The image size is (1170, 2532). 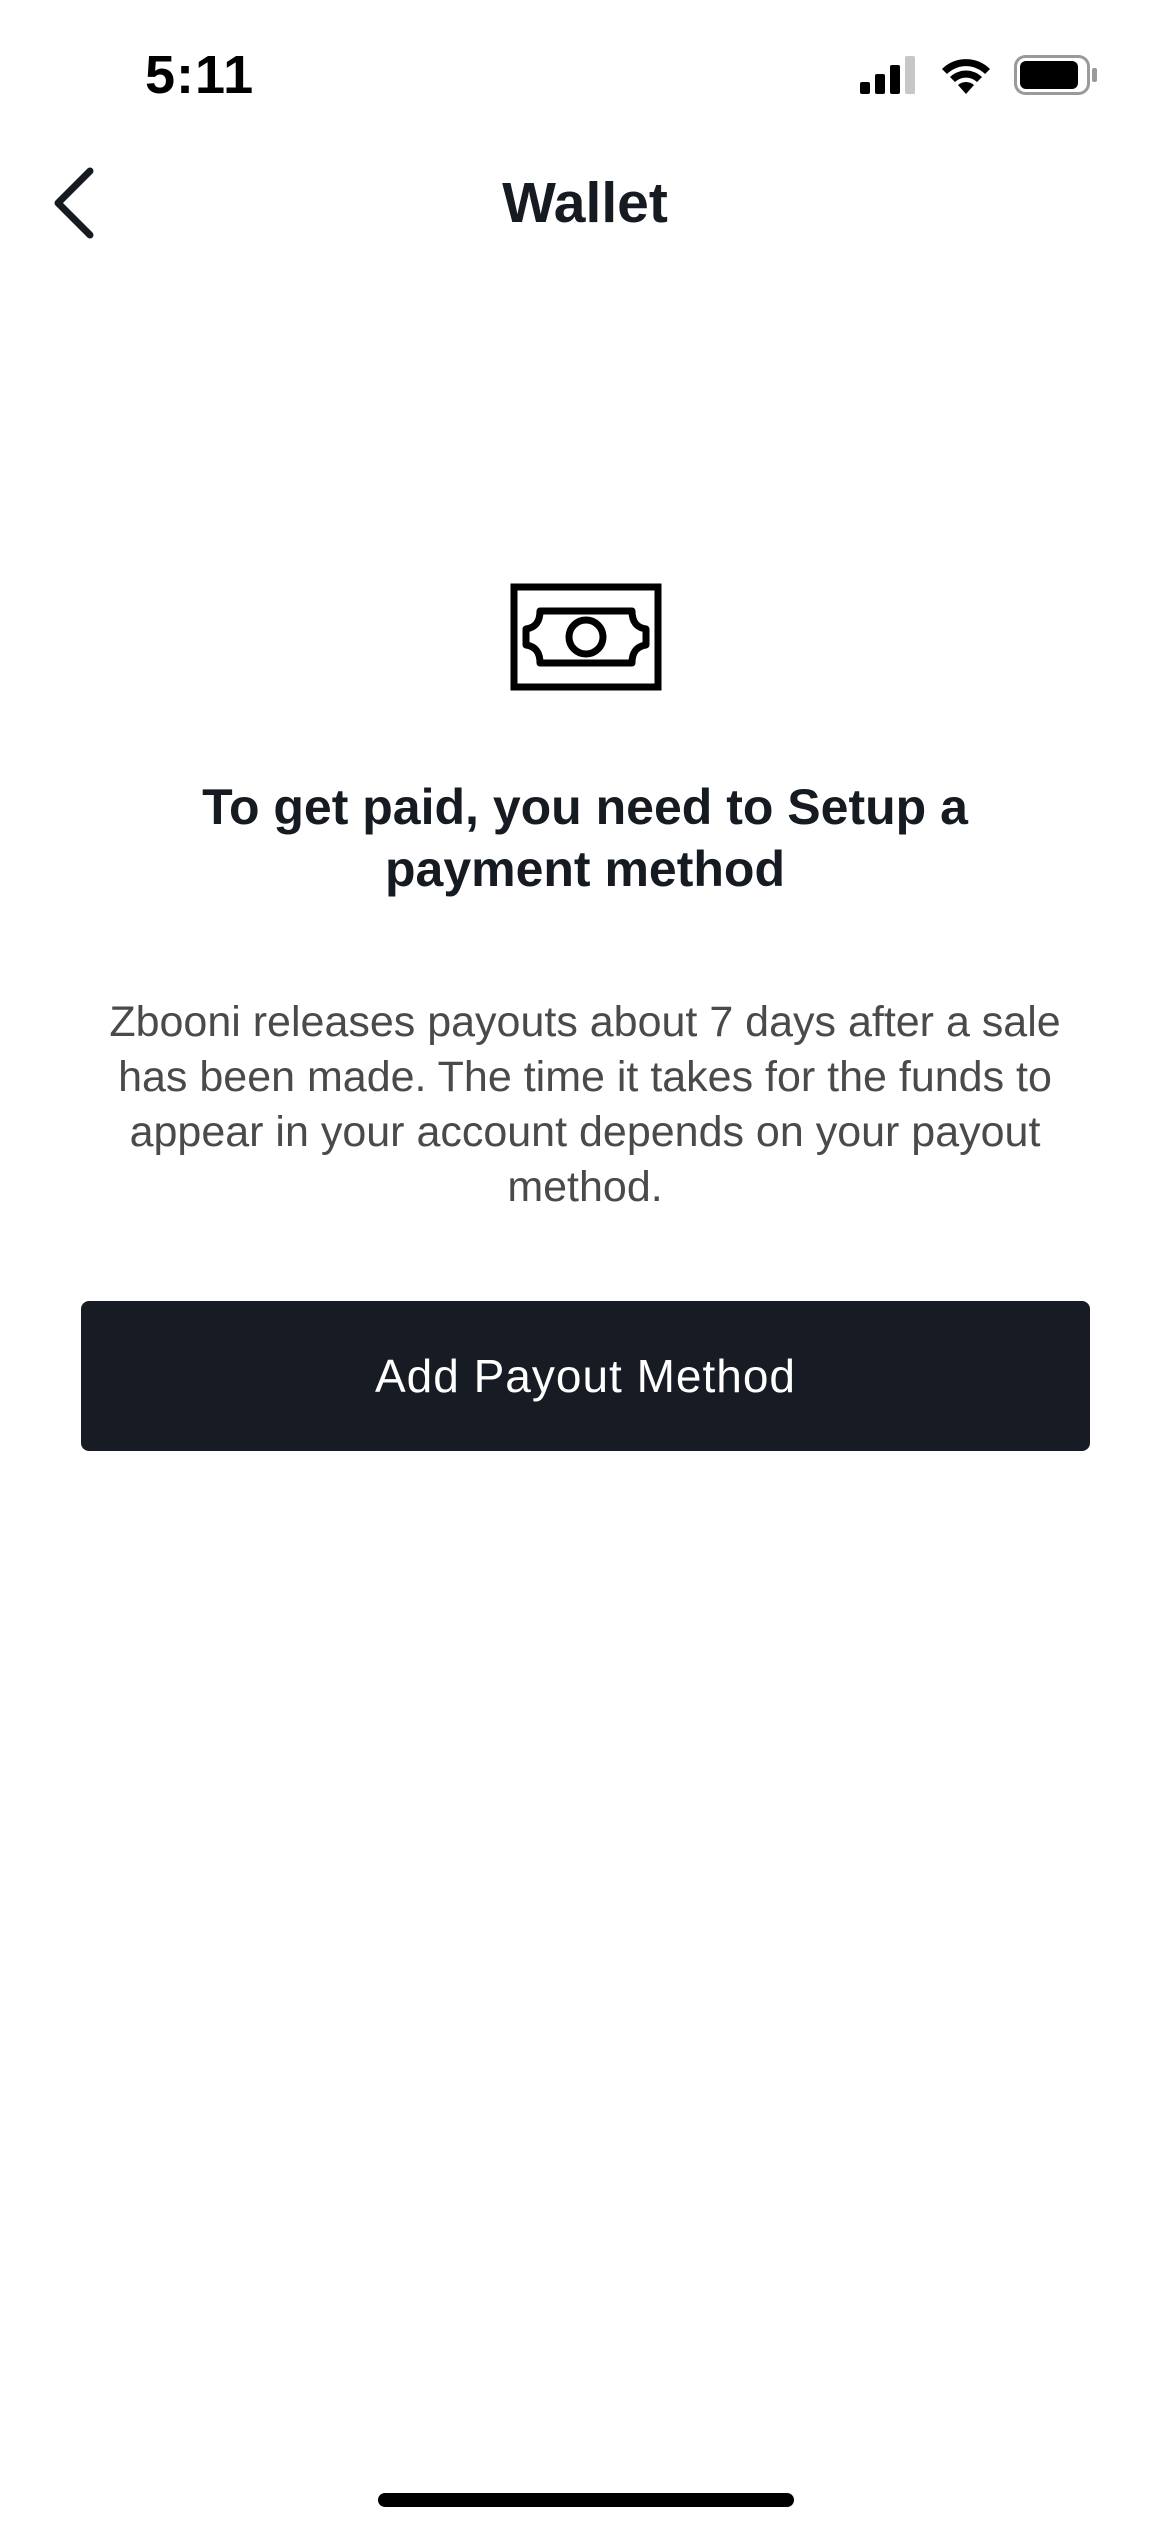 I want to click on banknote-icon, so click(x=586, y=637).